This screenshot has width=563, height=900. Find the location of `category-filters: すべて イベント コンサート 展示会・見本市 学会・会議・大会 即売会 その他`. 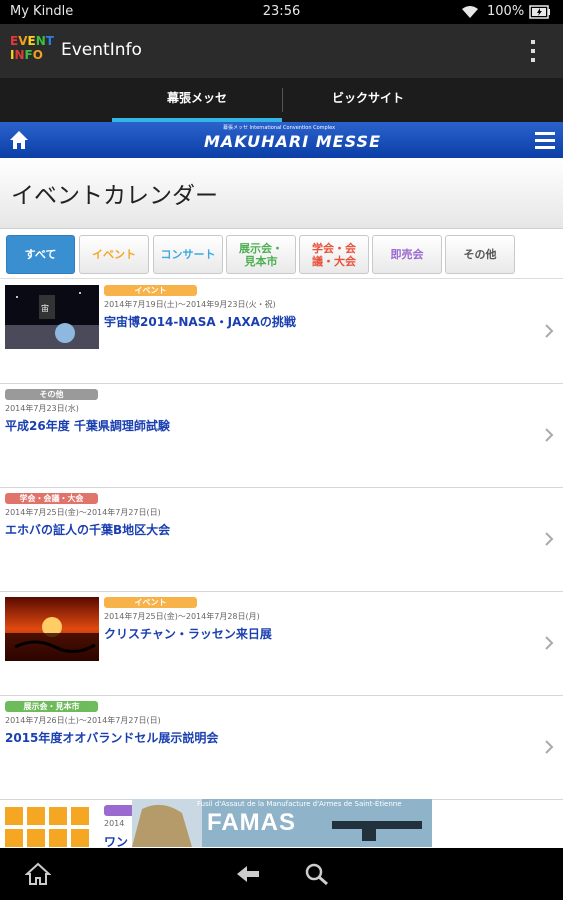

category-filters: すべて イベント コンサート 展示会・見本市 学会・会議・大会 即売会 その他 is located at coordinates (281, 254).